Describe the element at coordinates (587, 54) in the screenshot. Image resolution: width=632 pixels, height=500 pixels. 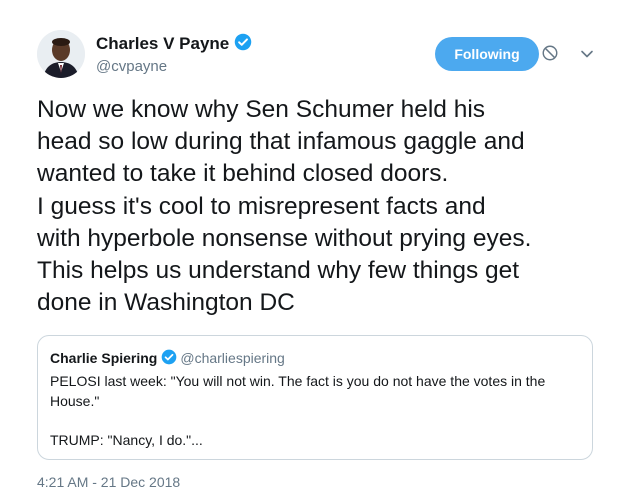
I see `chevron-down-icon` at that location.